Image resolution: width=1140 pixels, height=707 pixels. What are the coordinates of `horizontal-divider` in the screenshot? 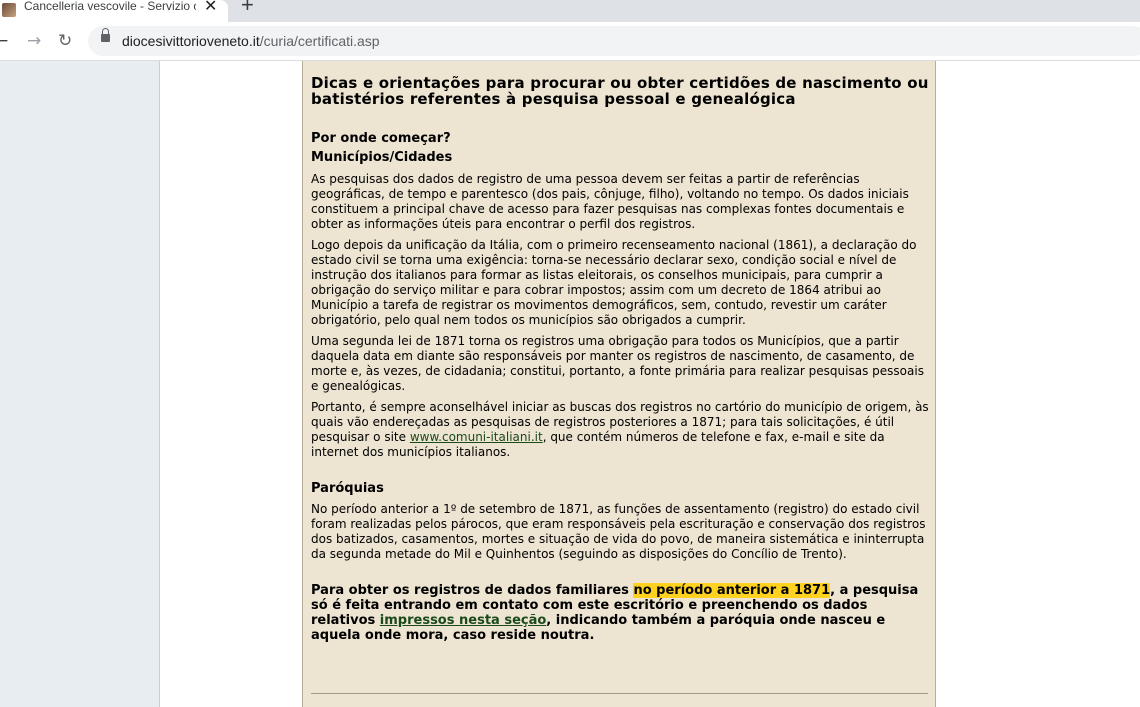 It's located at (619, 693).